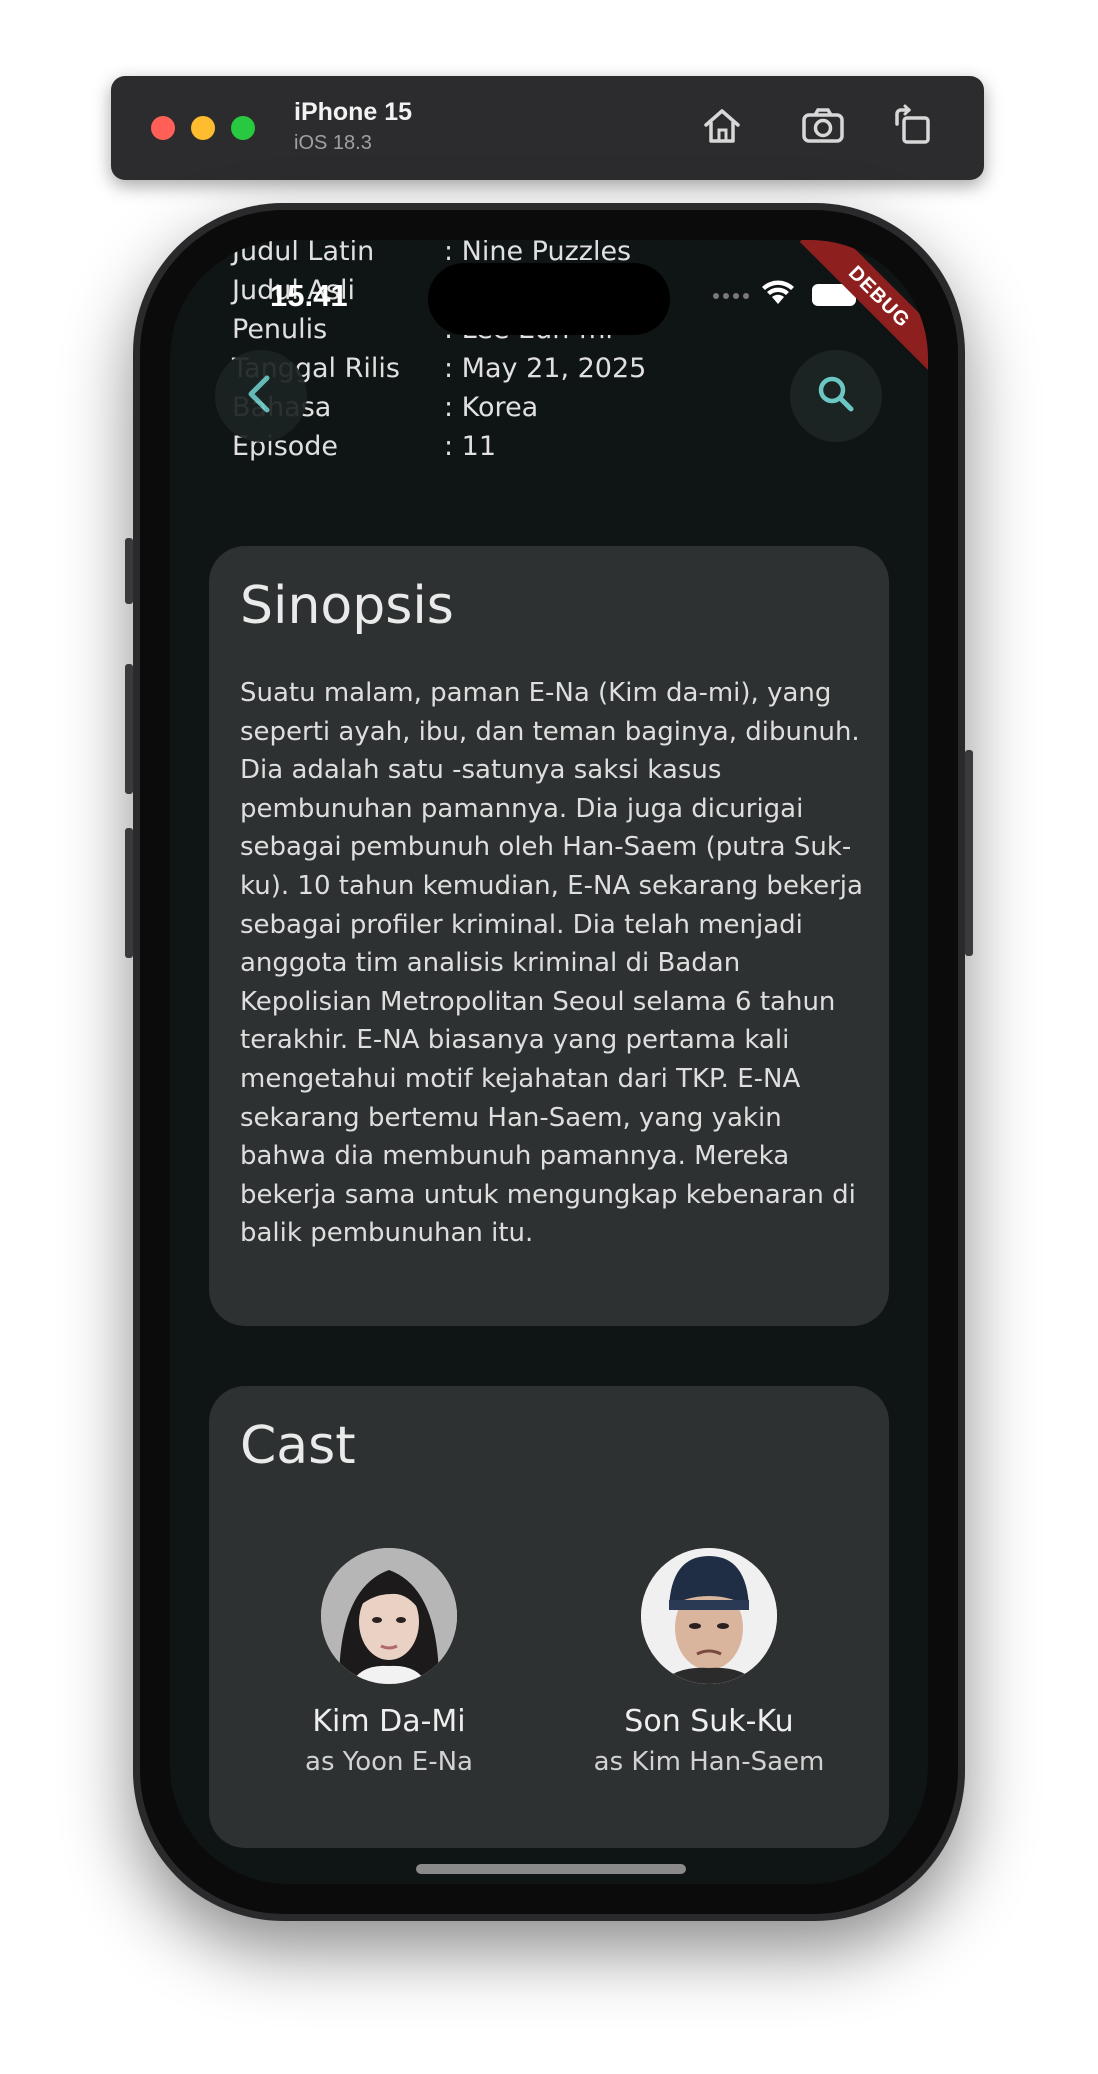 Image resolution: width=1098 pixels, height=2074 pixels. What do you see at coordinates (778, 292) in the screenshot?
I see `wifi-icon` at bounding box center [778, 292].